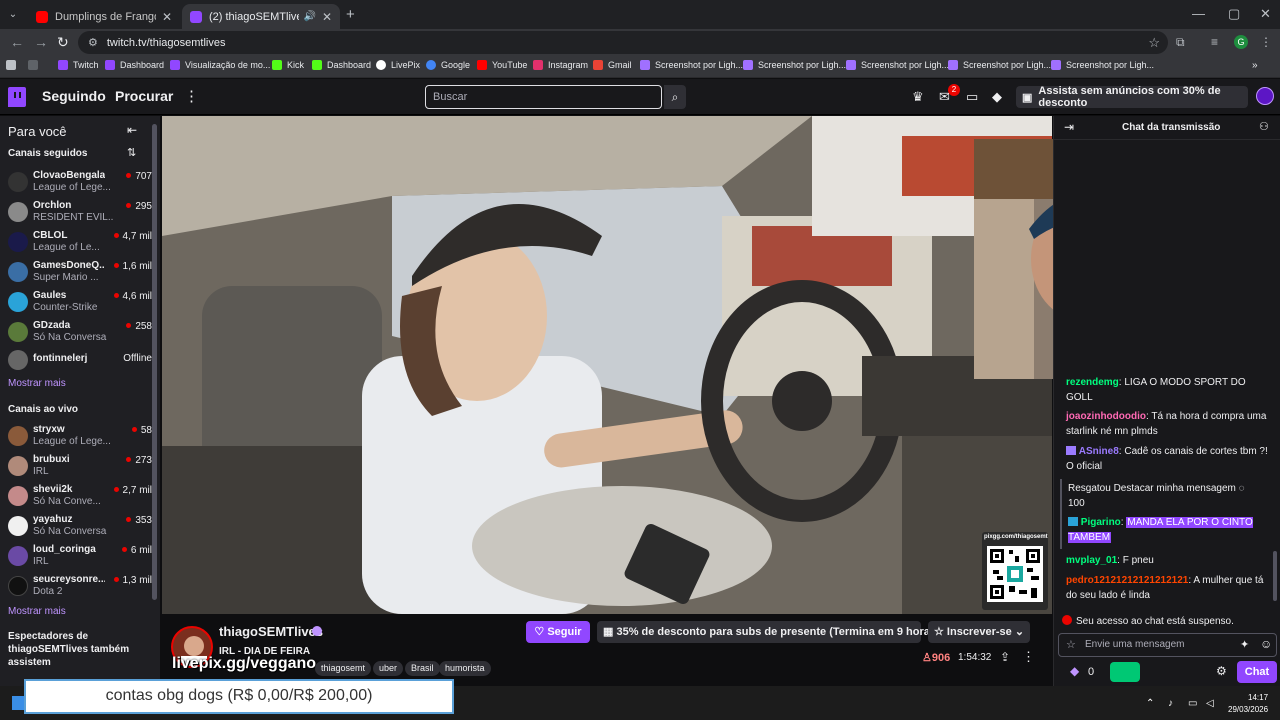  Describe the element at coordinates (1150, 703) in the screenshot. I see `tray-chevron-icon: ⌃` at that location.